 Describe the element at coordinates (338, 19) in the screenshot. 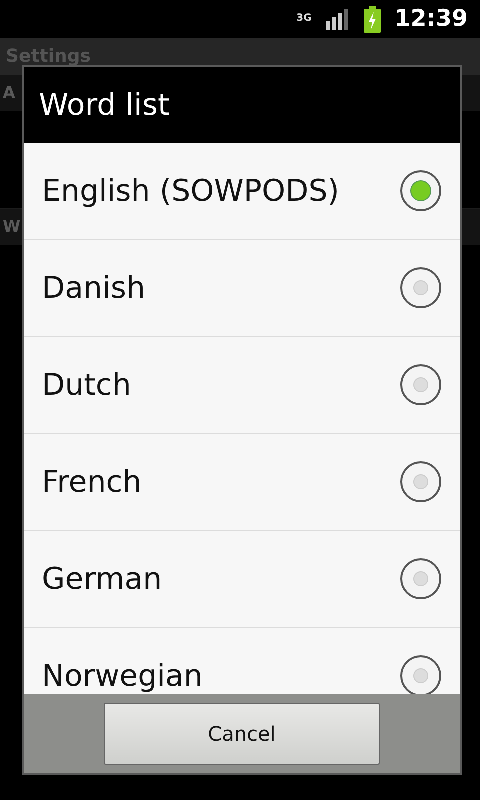

I see `signal-icon` at that location.